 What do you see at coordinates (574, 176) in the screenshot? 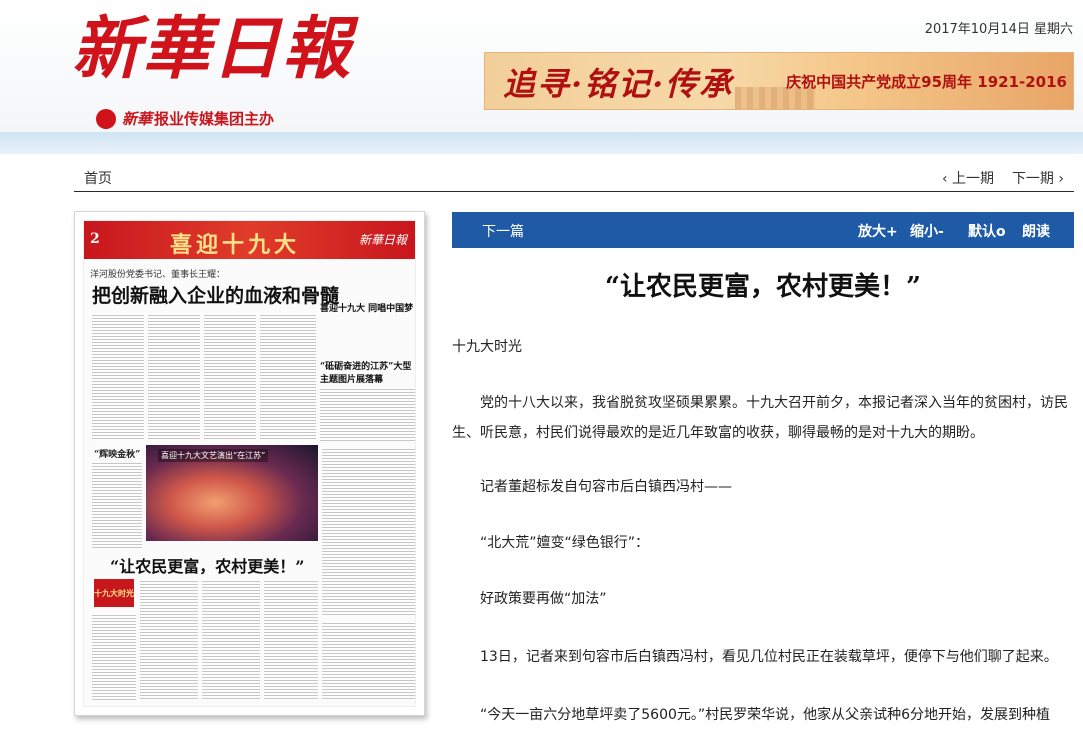
I see `issue-nav-bar: 首页 ‹ 上一期 下一期 ›` at bounding box center [574, 176].